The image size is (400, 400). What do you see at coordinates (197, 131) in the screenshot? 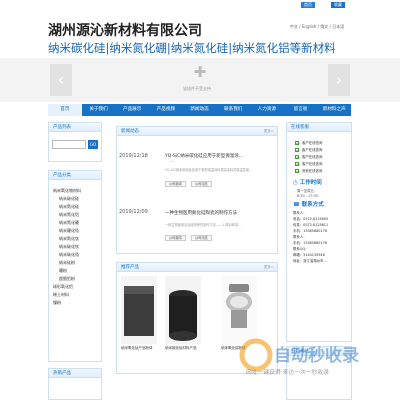
I see `news-title: 新闻动态` at bounding box center [197, 131].